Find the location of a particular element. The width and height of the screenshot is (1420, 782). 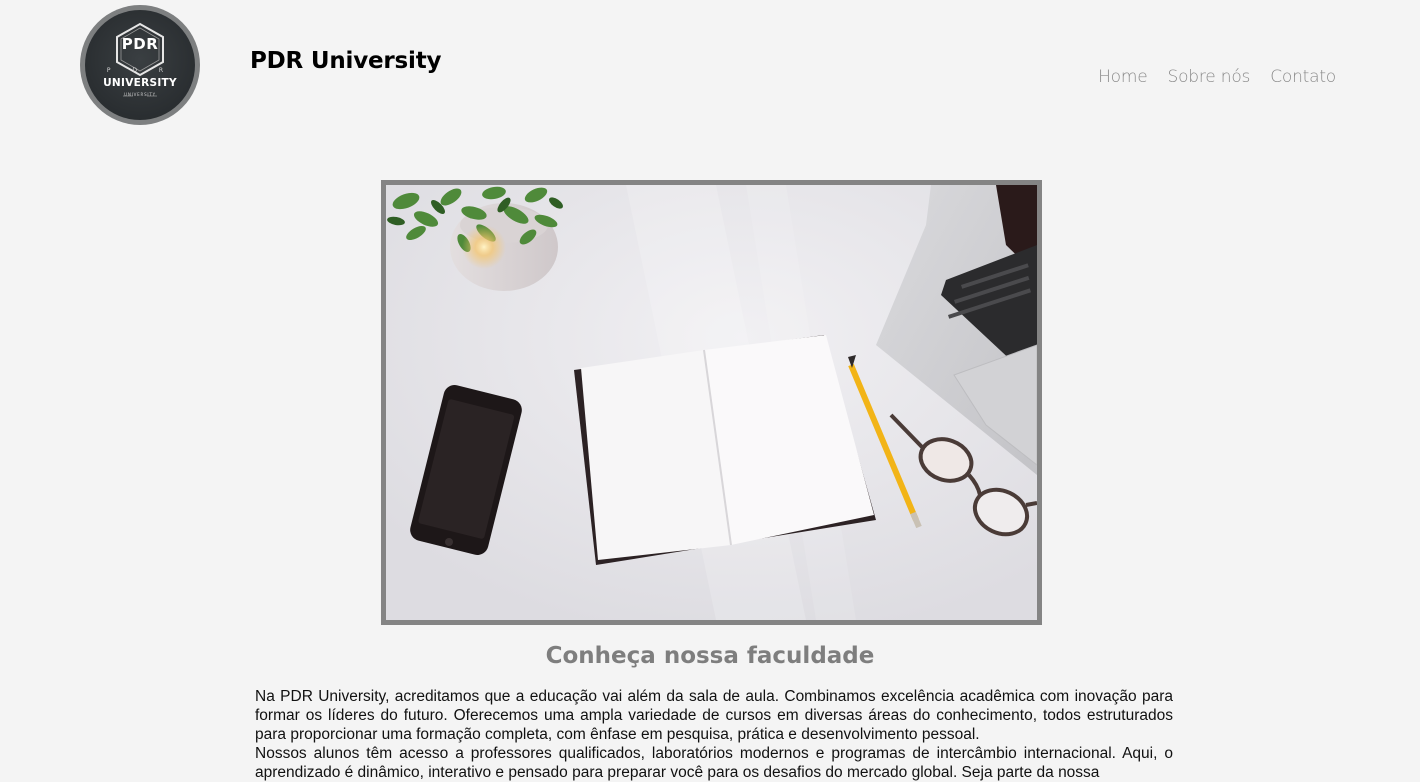

university-logo: PDR P D R UNIVERSITY UNIVERSITY is located at coordinates (140, 65).